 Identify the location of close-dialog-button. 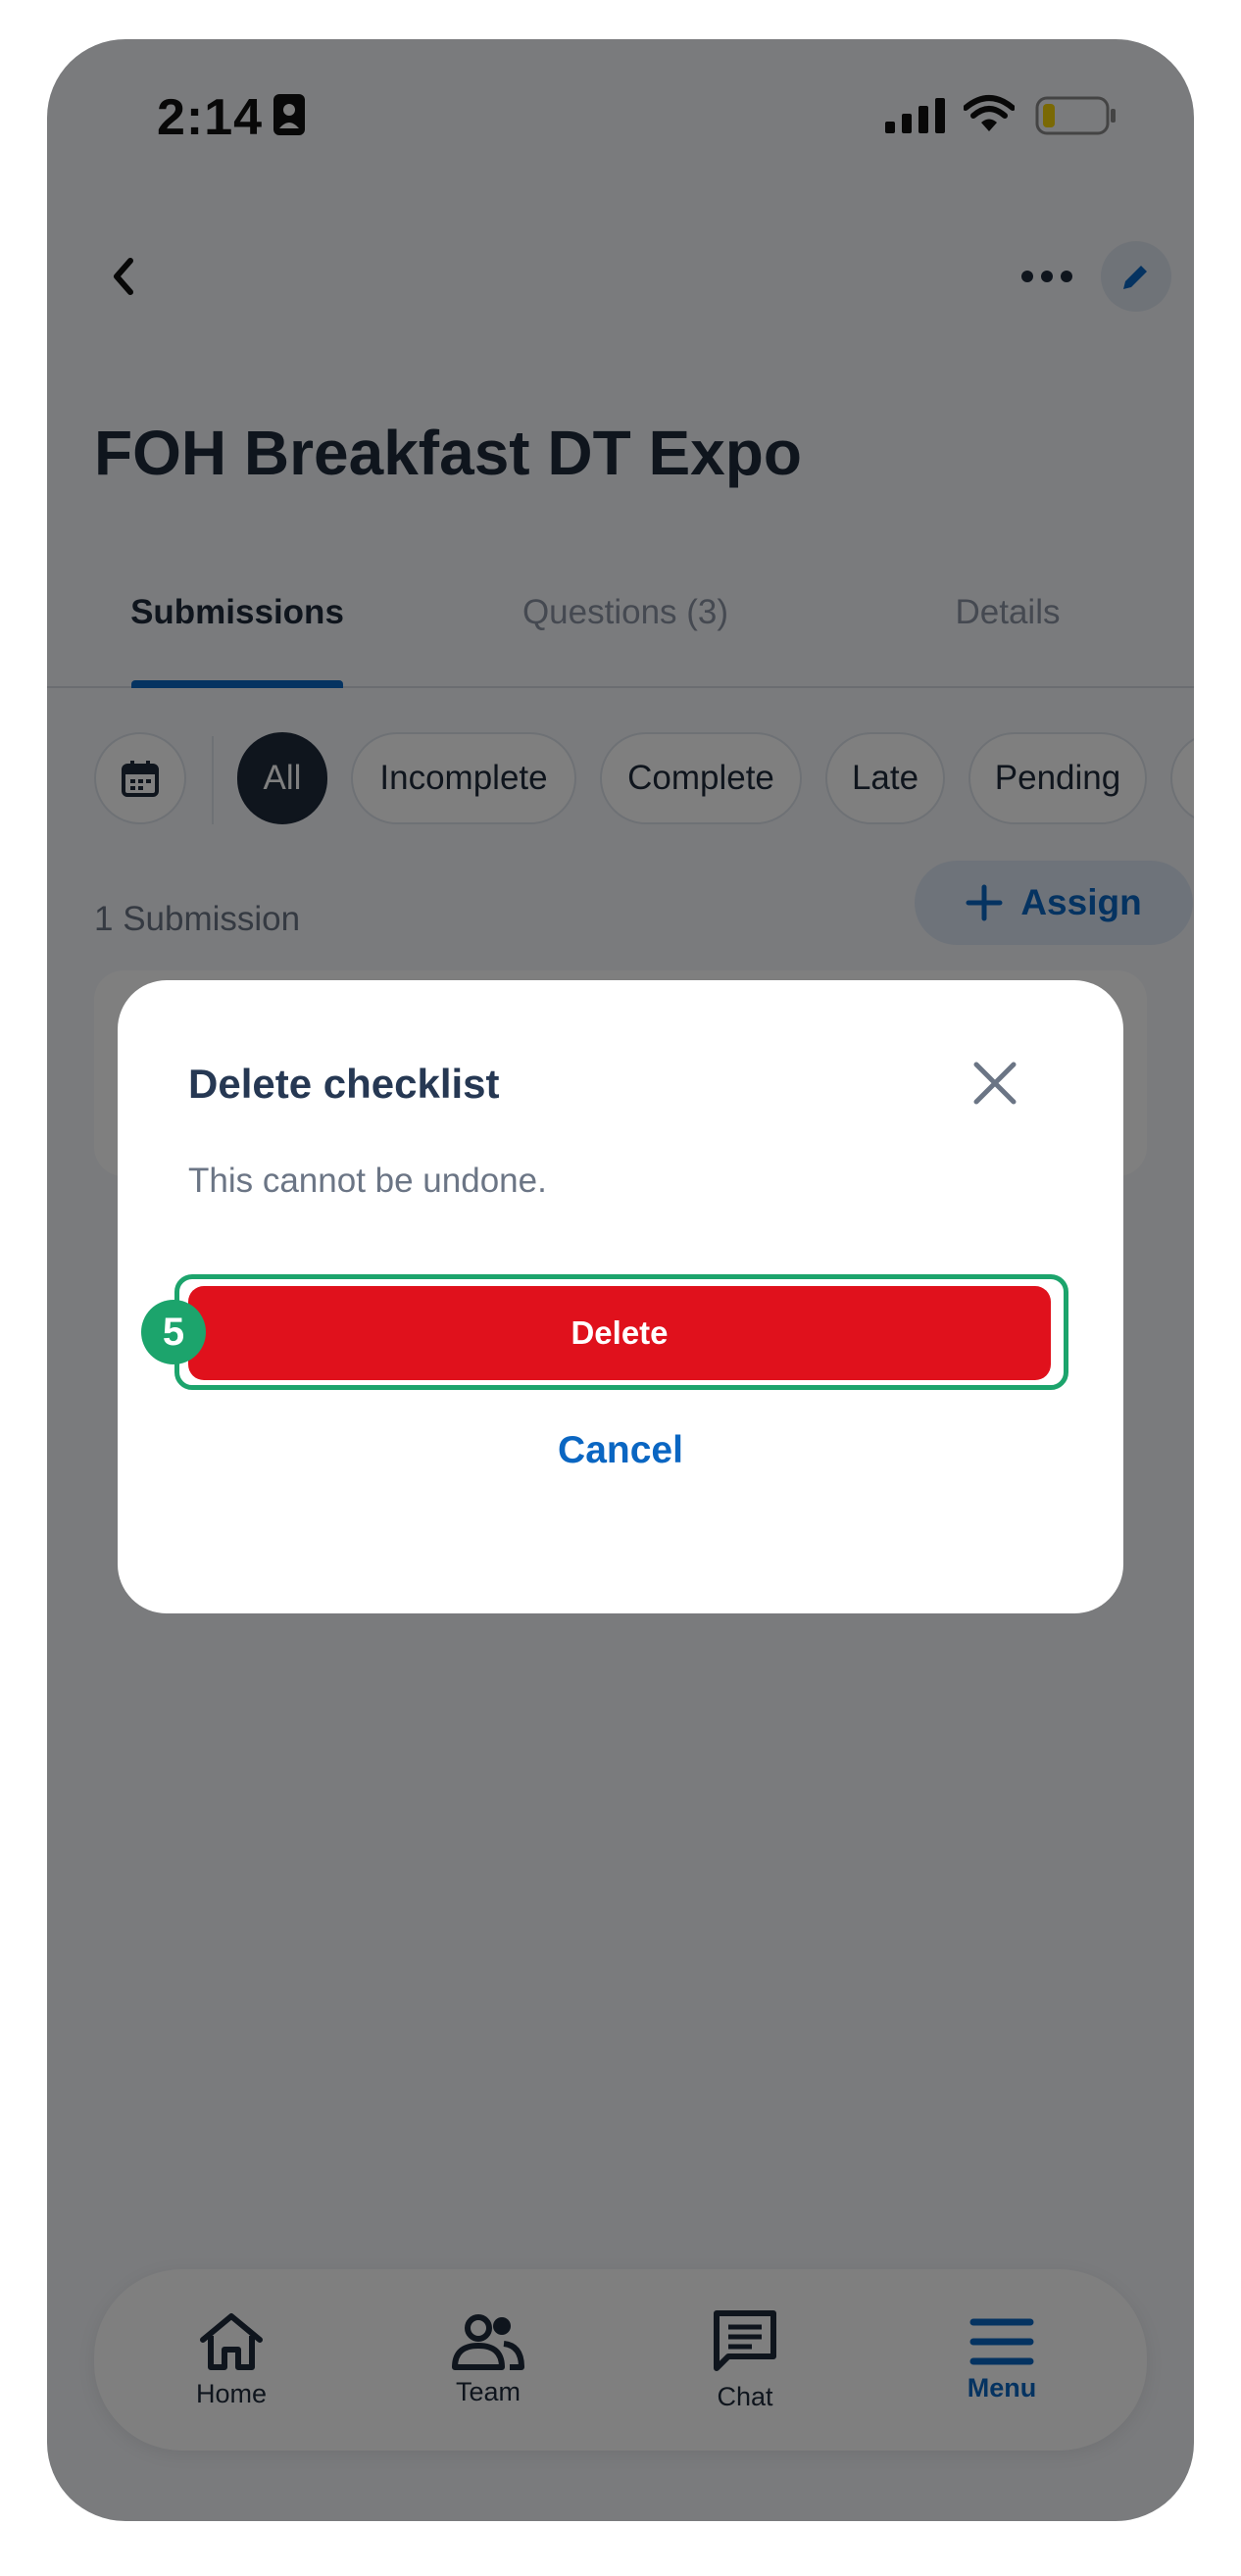
(995, 1083).